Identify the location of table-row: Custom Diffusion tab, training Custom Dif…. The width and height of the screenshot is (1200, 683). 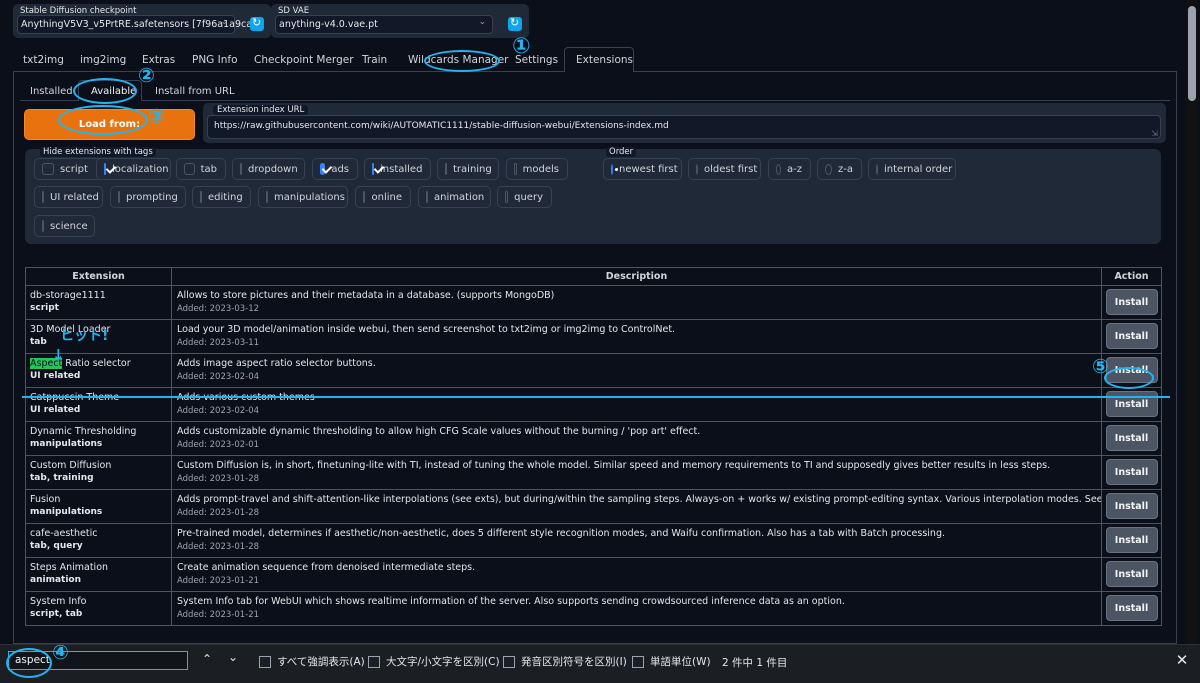
(593, 472).